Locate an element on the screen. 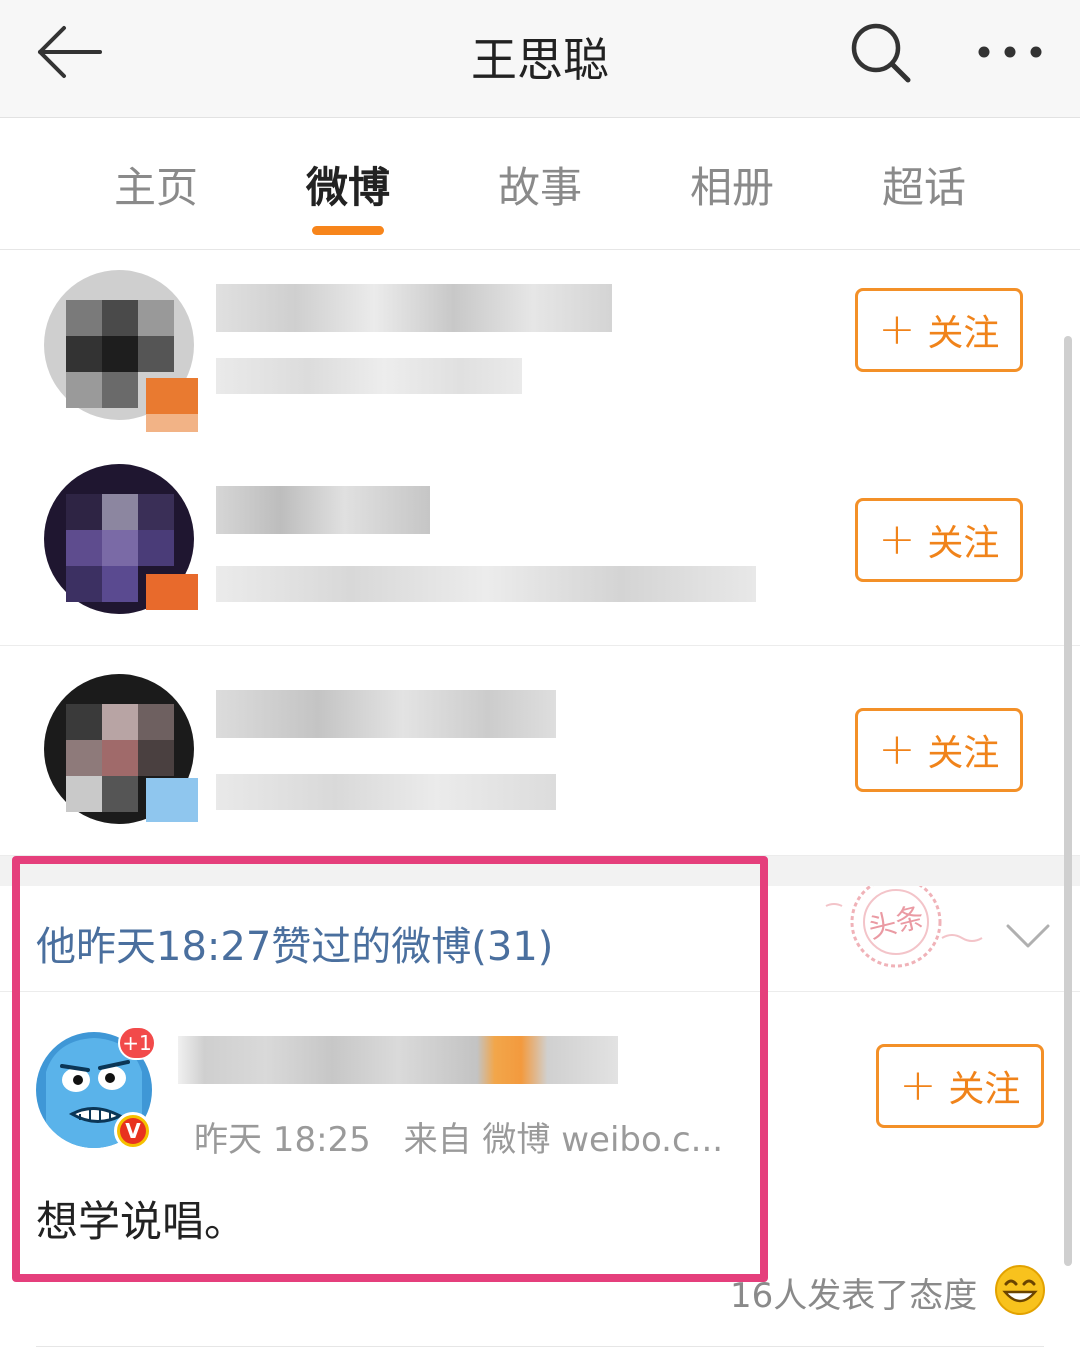 This screenshot has width=1080, height=1356. post-text: 想学说唱。 is located at coordinates (141, 1218).